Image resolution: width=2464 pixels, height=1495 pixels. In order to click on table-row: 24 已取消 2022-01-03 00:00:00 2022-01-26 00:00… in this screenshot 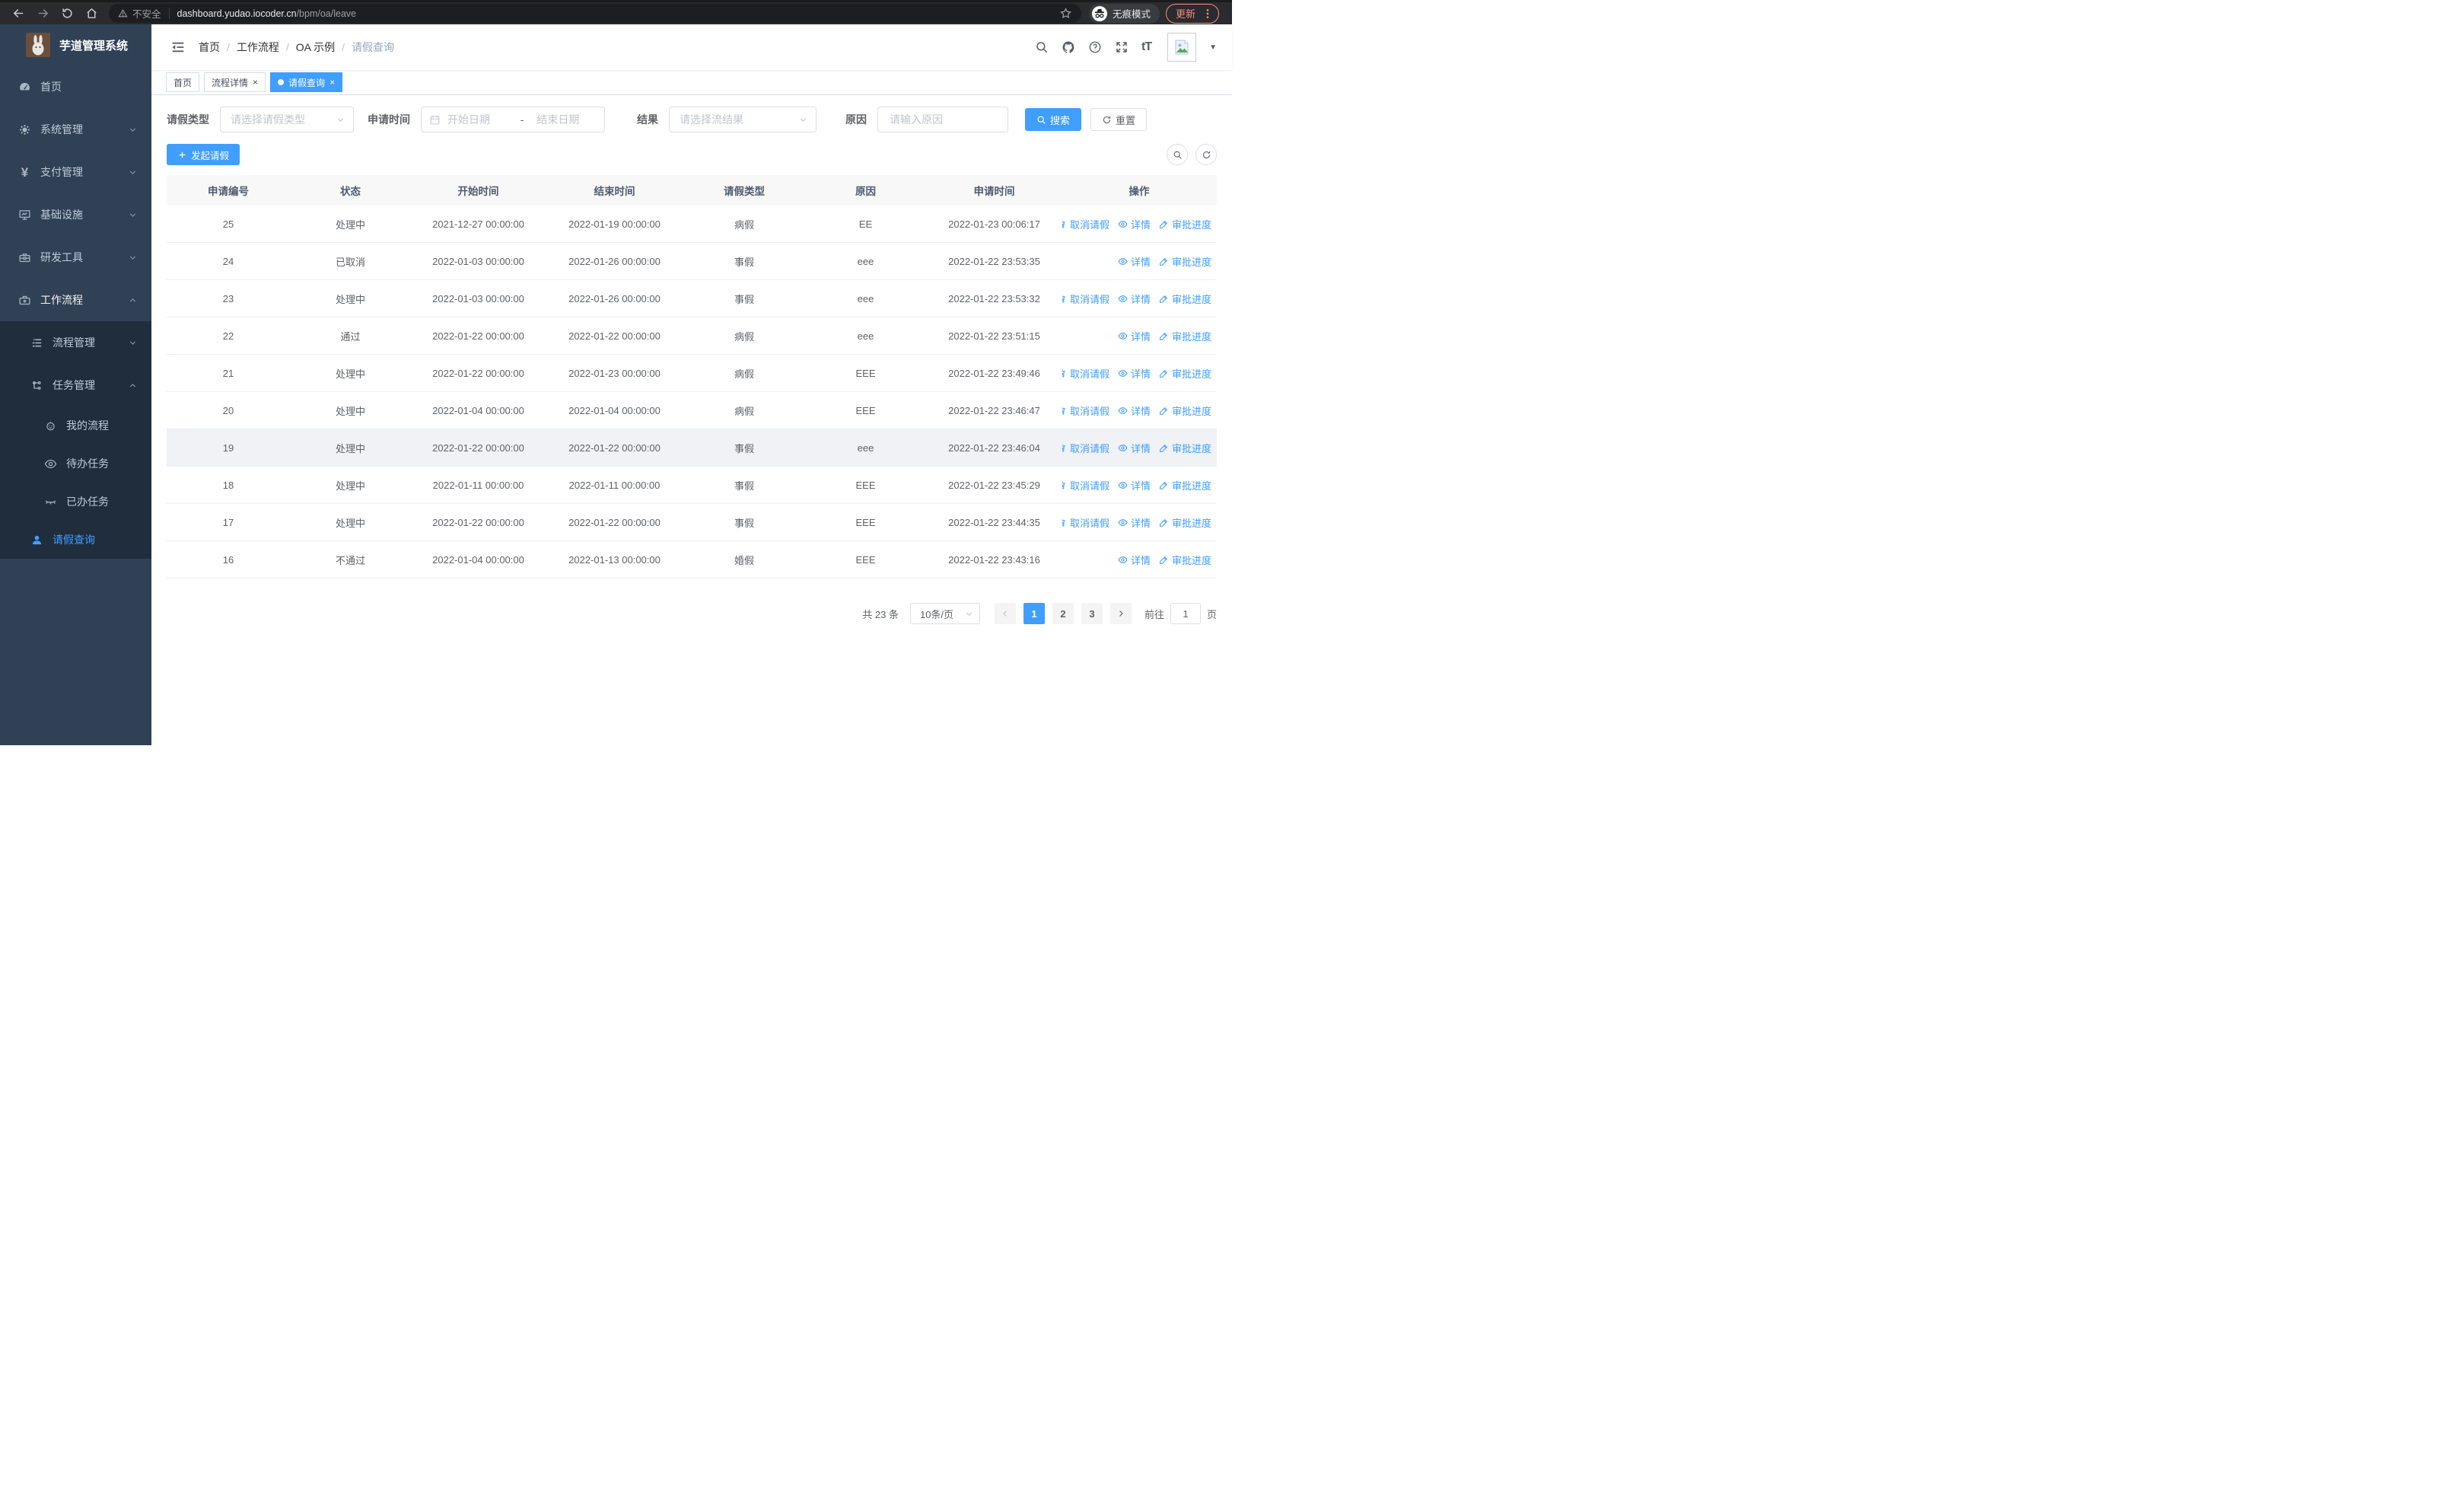, I will do `click(692, 262)`.